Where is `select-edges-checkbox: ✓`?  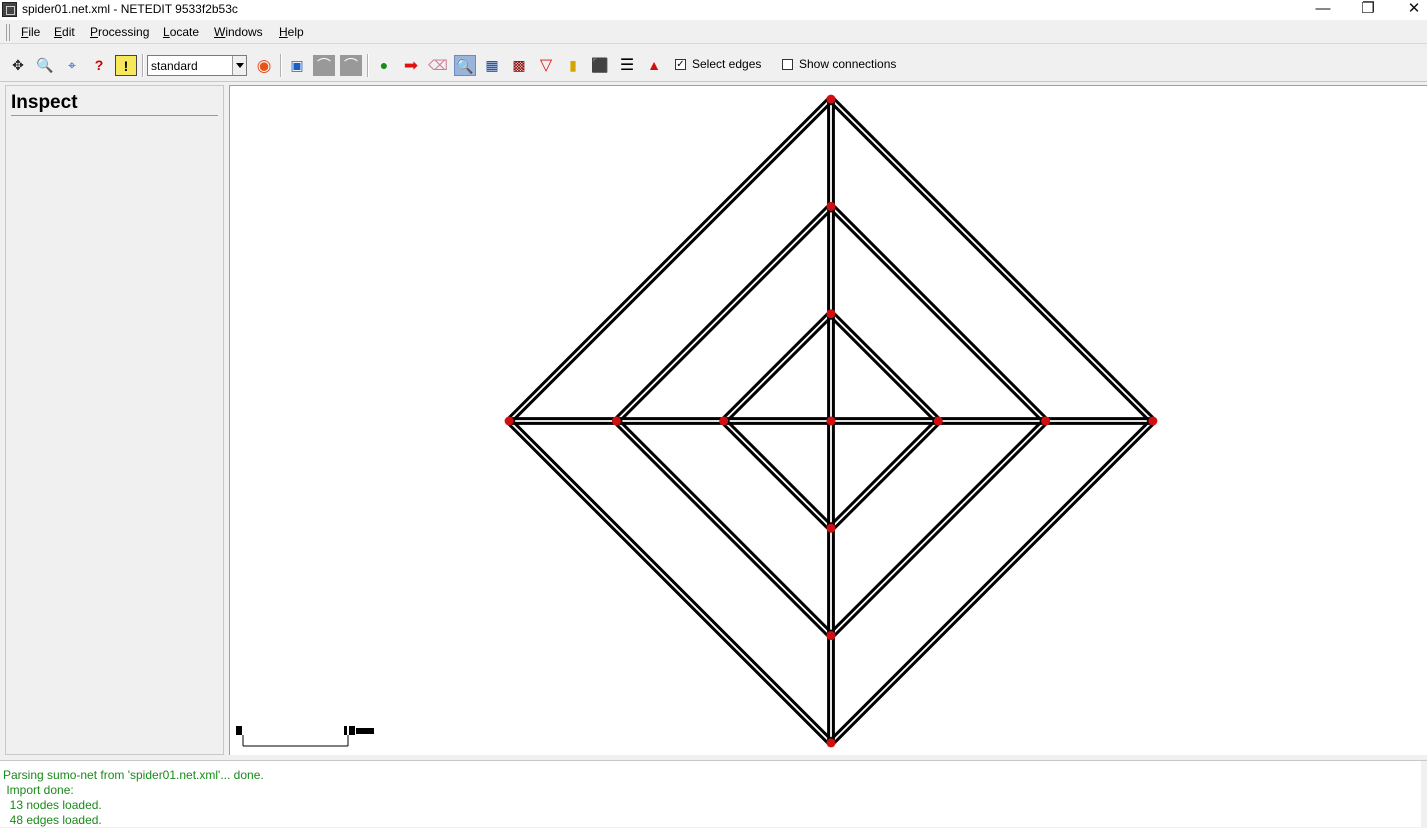 select-edges-checkbox: ✓ is located at coordinates (680, 64).